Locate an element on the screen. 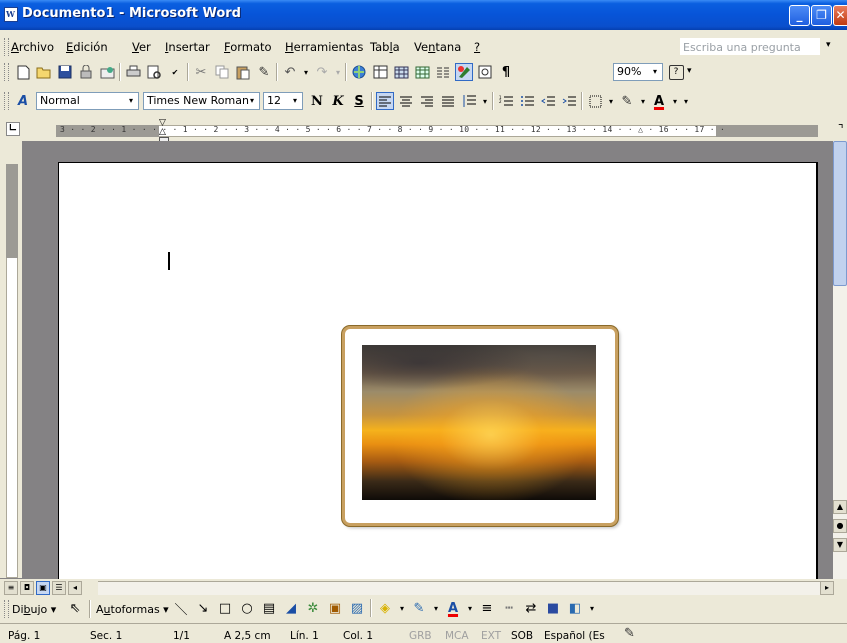 Image resolution: width=847 pixels, height=643 pixels. fill-color-dropdown-icon: ▾ is located at coordinates (402, 608).